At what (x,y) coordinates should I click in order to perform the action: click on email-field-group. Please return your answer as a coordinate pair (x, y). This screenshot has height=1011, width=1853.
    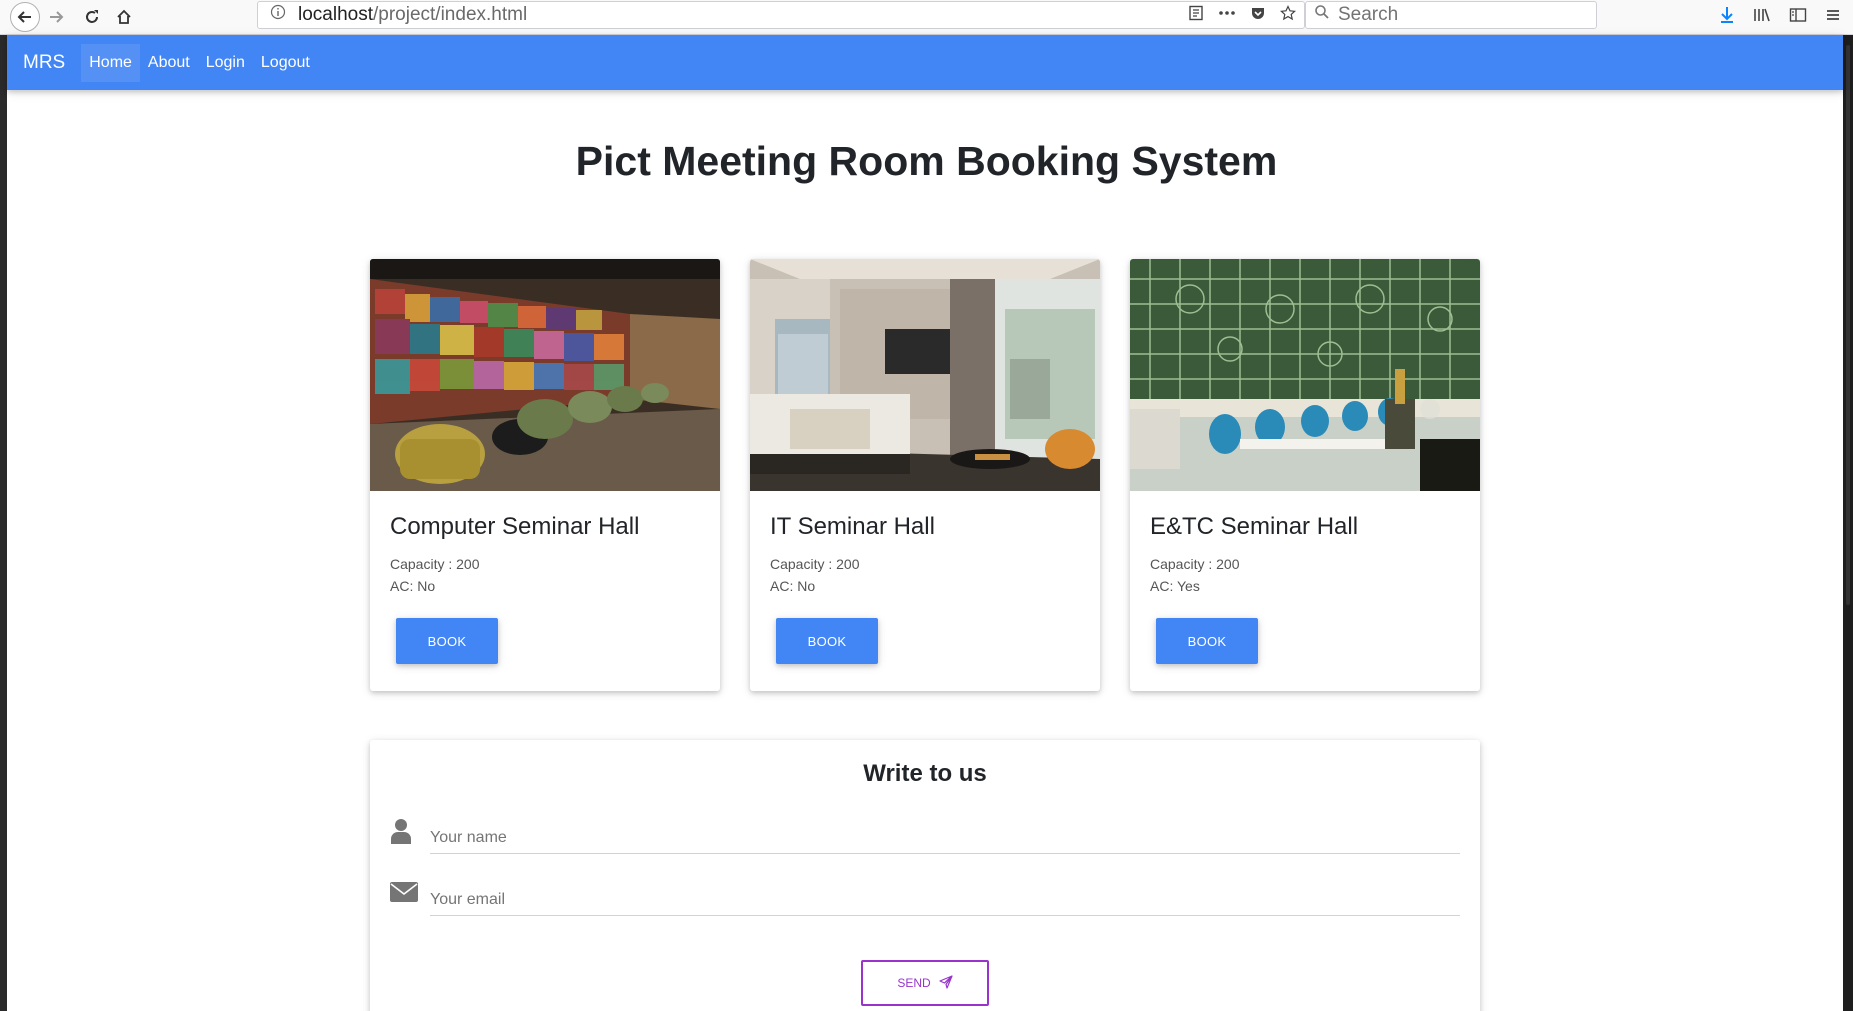
    Looking at the image, I should click on (925, 900).